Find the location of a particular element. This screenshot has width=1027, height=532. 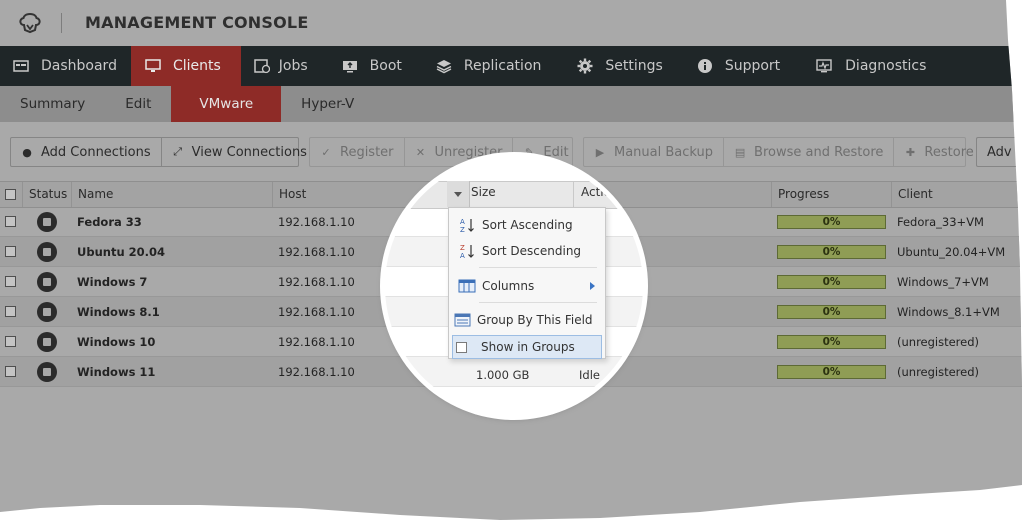

menu-label: Show in Groups is located at coordinates (528, 347).